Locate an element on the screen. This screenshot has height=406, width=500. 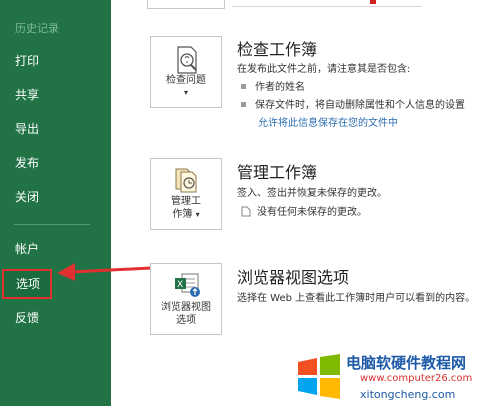
inspect-description: 在发布此文件之前，请注意其是否包含: is located at coordinates (324, 69).